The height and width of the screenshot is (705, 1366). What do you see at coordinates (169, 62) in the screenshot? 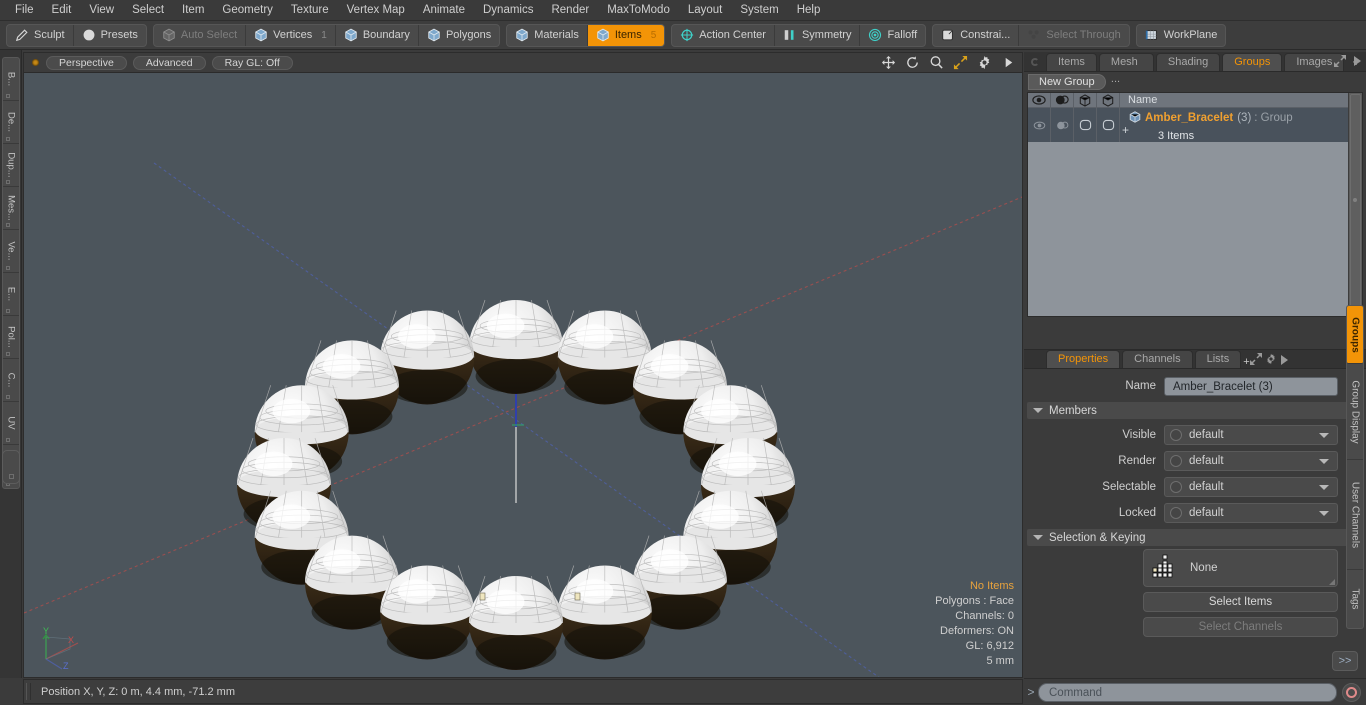
I see `viewport-button-advanced: Advanced` at bounding box center [169, 62].